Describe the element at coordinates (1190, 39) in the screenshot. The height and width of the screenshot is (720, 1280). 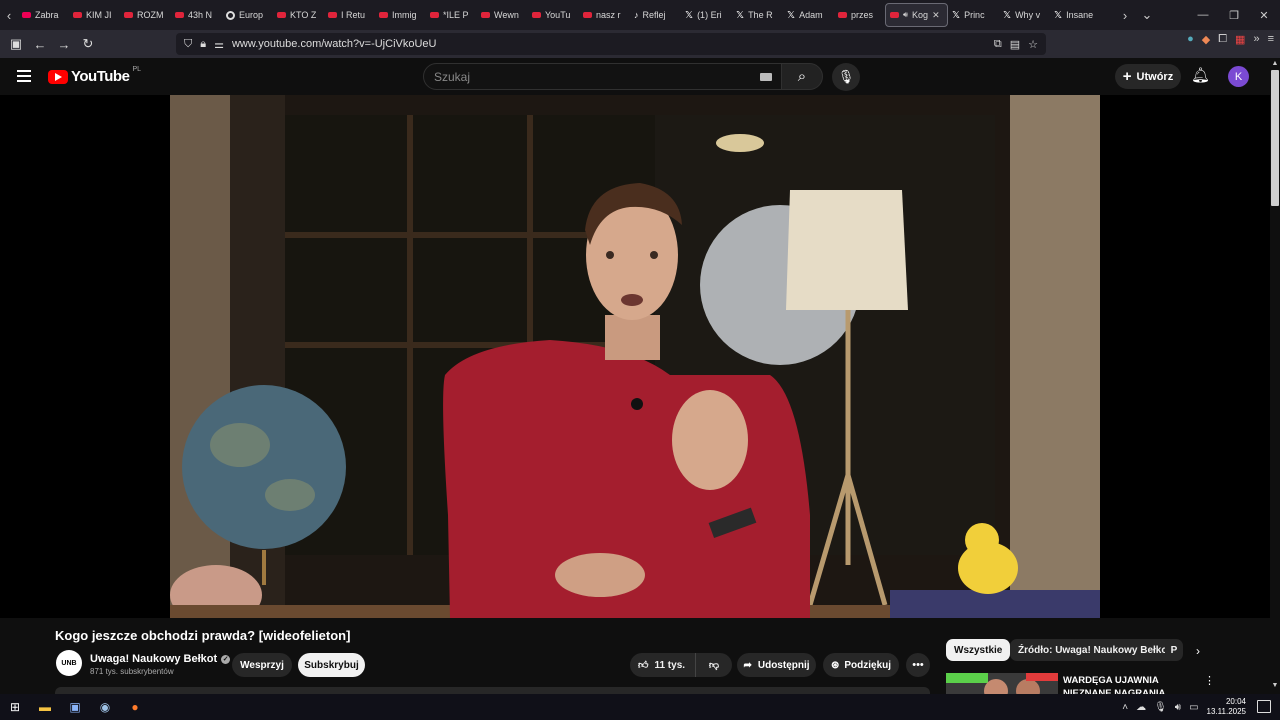
I see `extension-shield-icon: ●` at that location.